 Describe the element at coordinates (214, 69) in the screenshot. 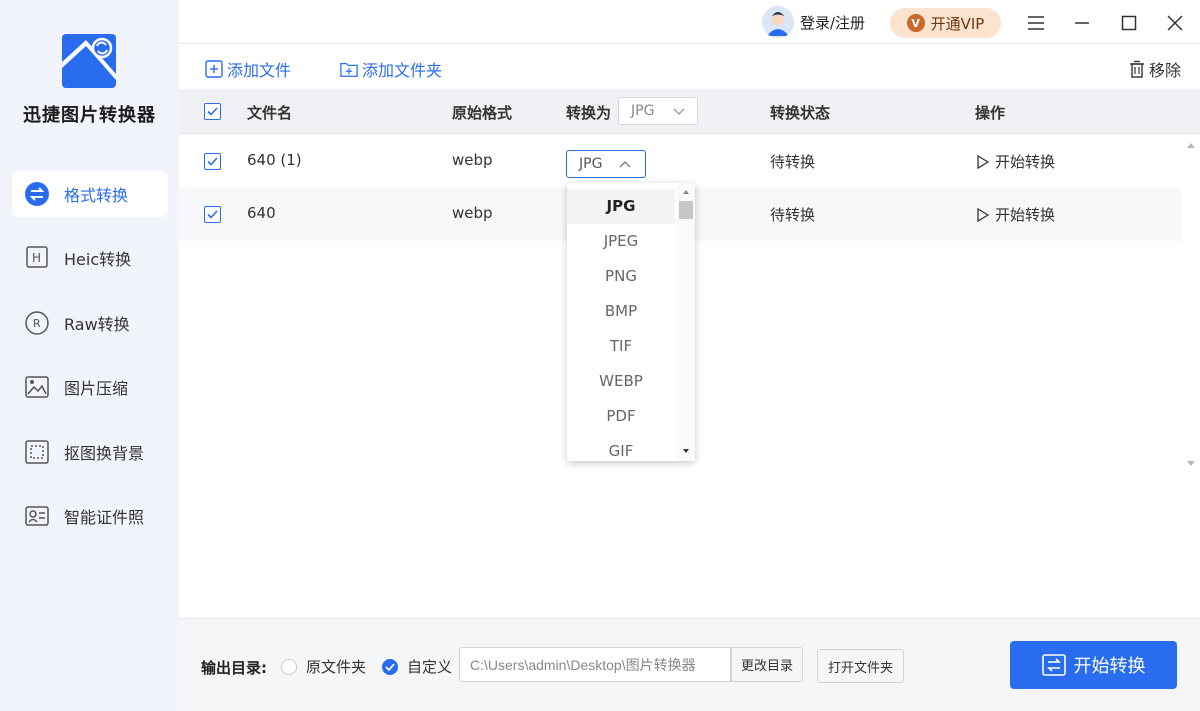

I see `add-file-icon` at that location.